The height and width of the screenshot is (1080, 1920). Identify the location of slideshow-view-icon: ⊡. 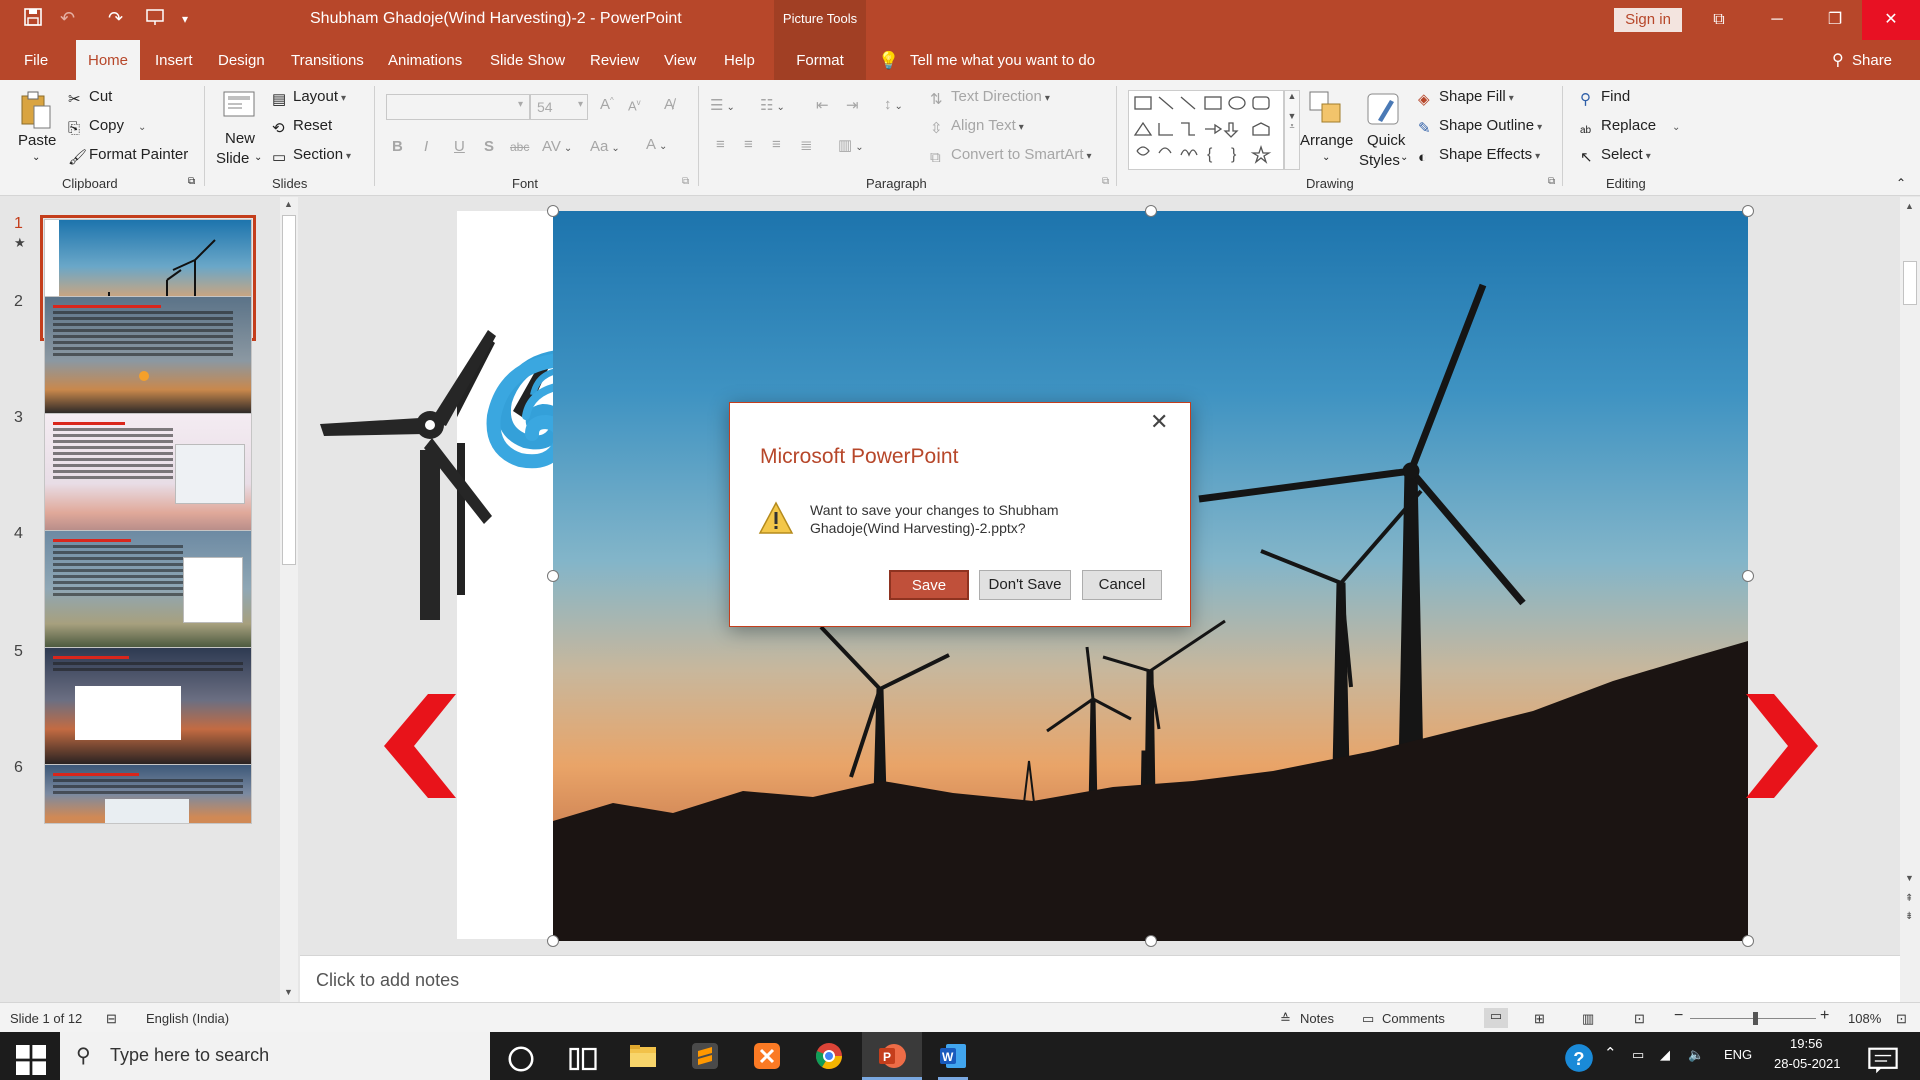
(1639, 1019).